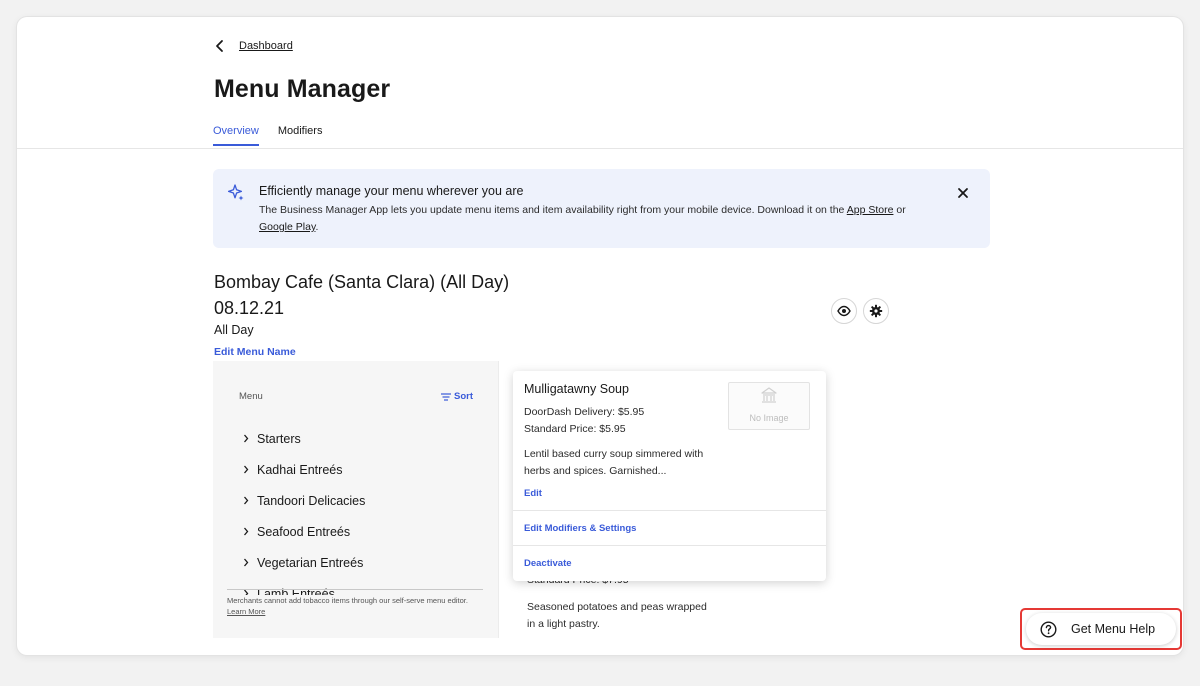  I want to click on gear-icon, so click(876, 311).